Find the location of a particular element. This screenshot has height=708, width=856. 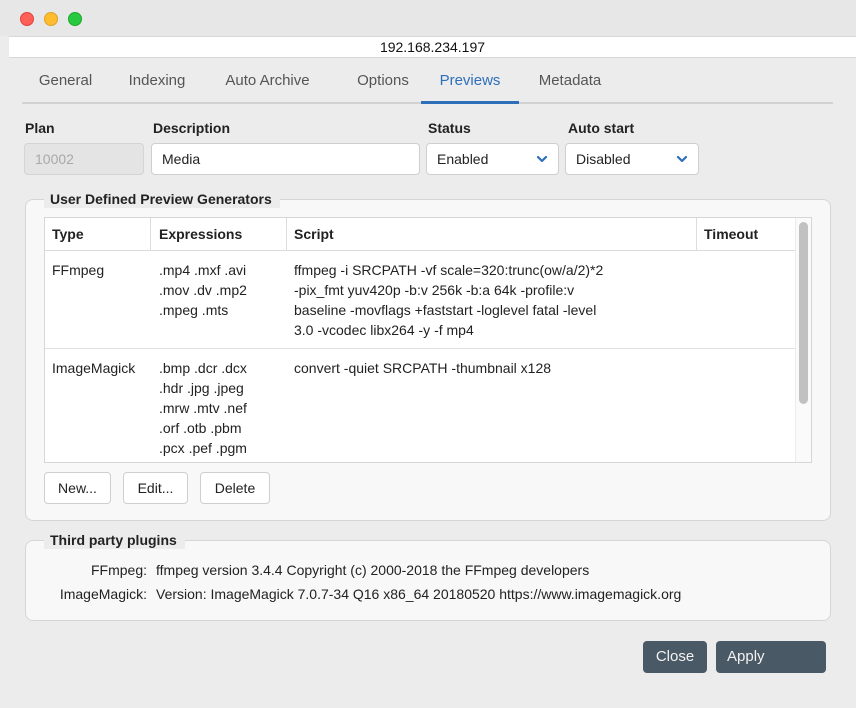

status-select-value: Enabled is located at coordinates (463, 159).